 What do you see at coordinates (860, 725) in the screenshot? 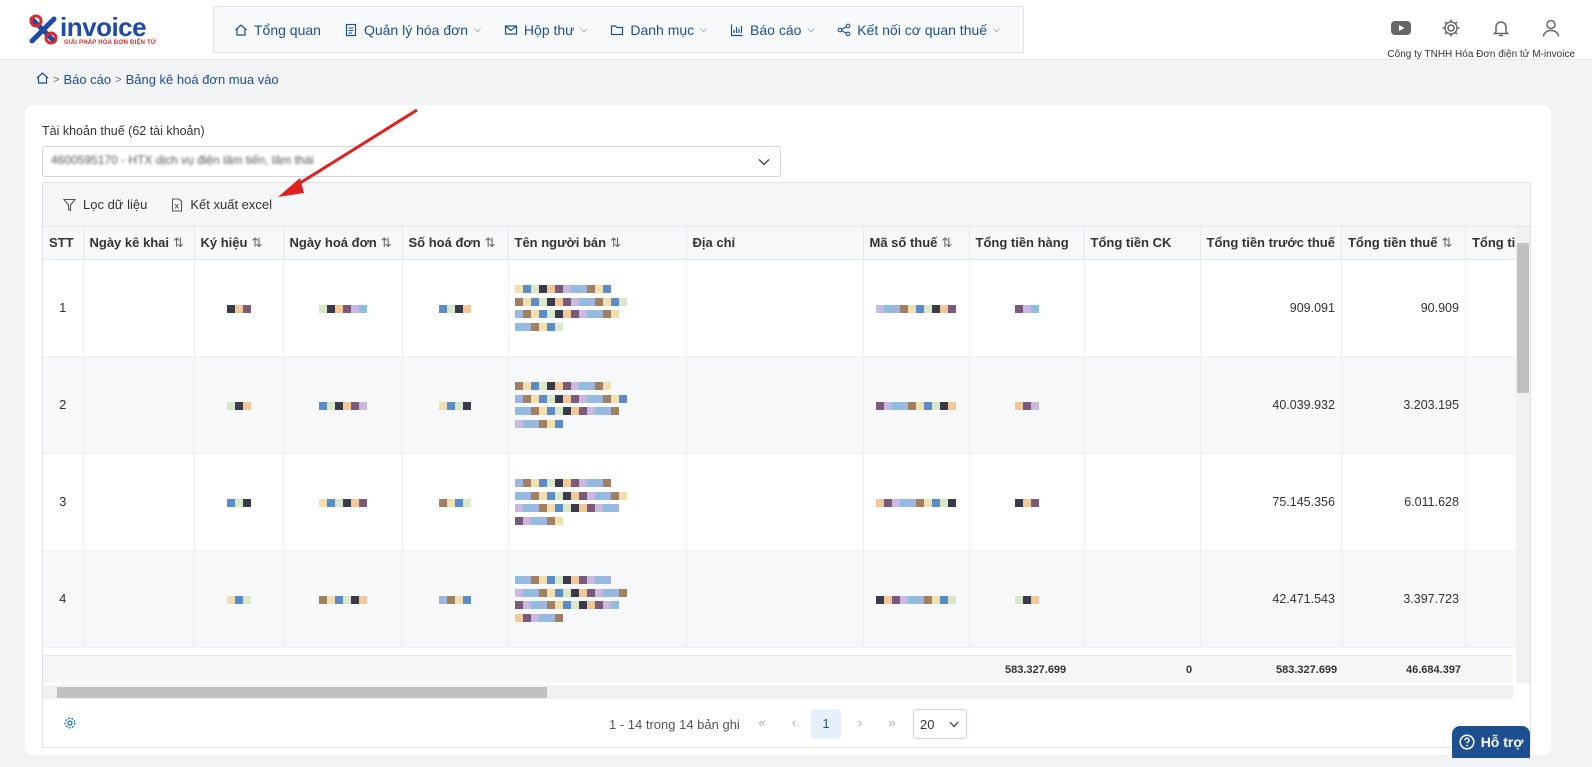
I see `next-page-button: ›` at bounding box center [860, 725].